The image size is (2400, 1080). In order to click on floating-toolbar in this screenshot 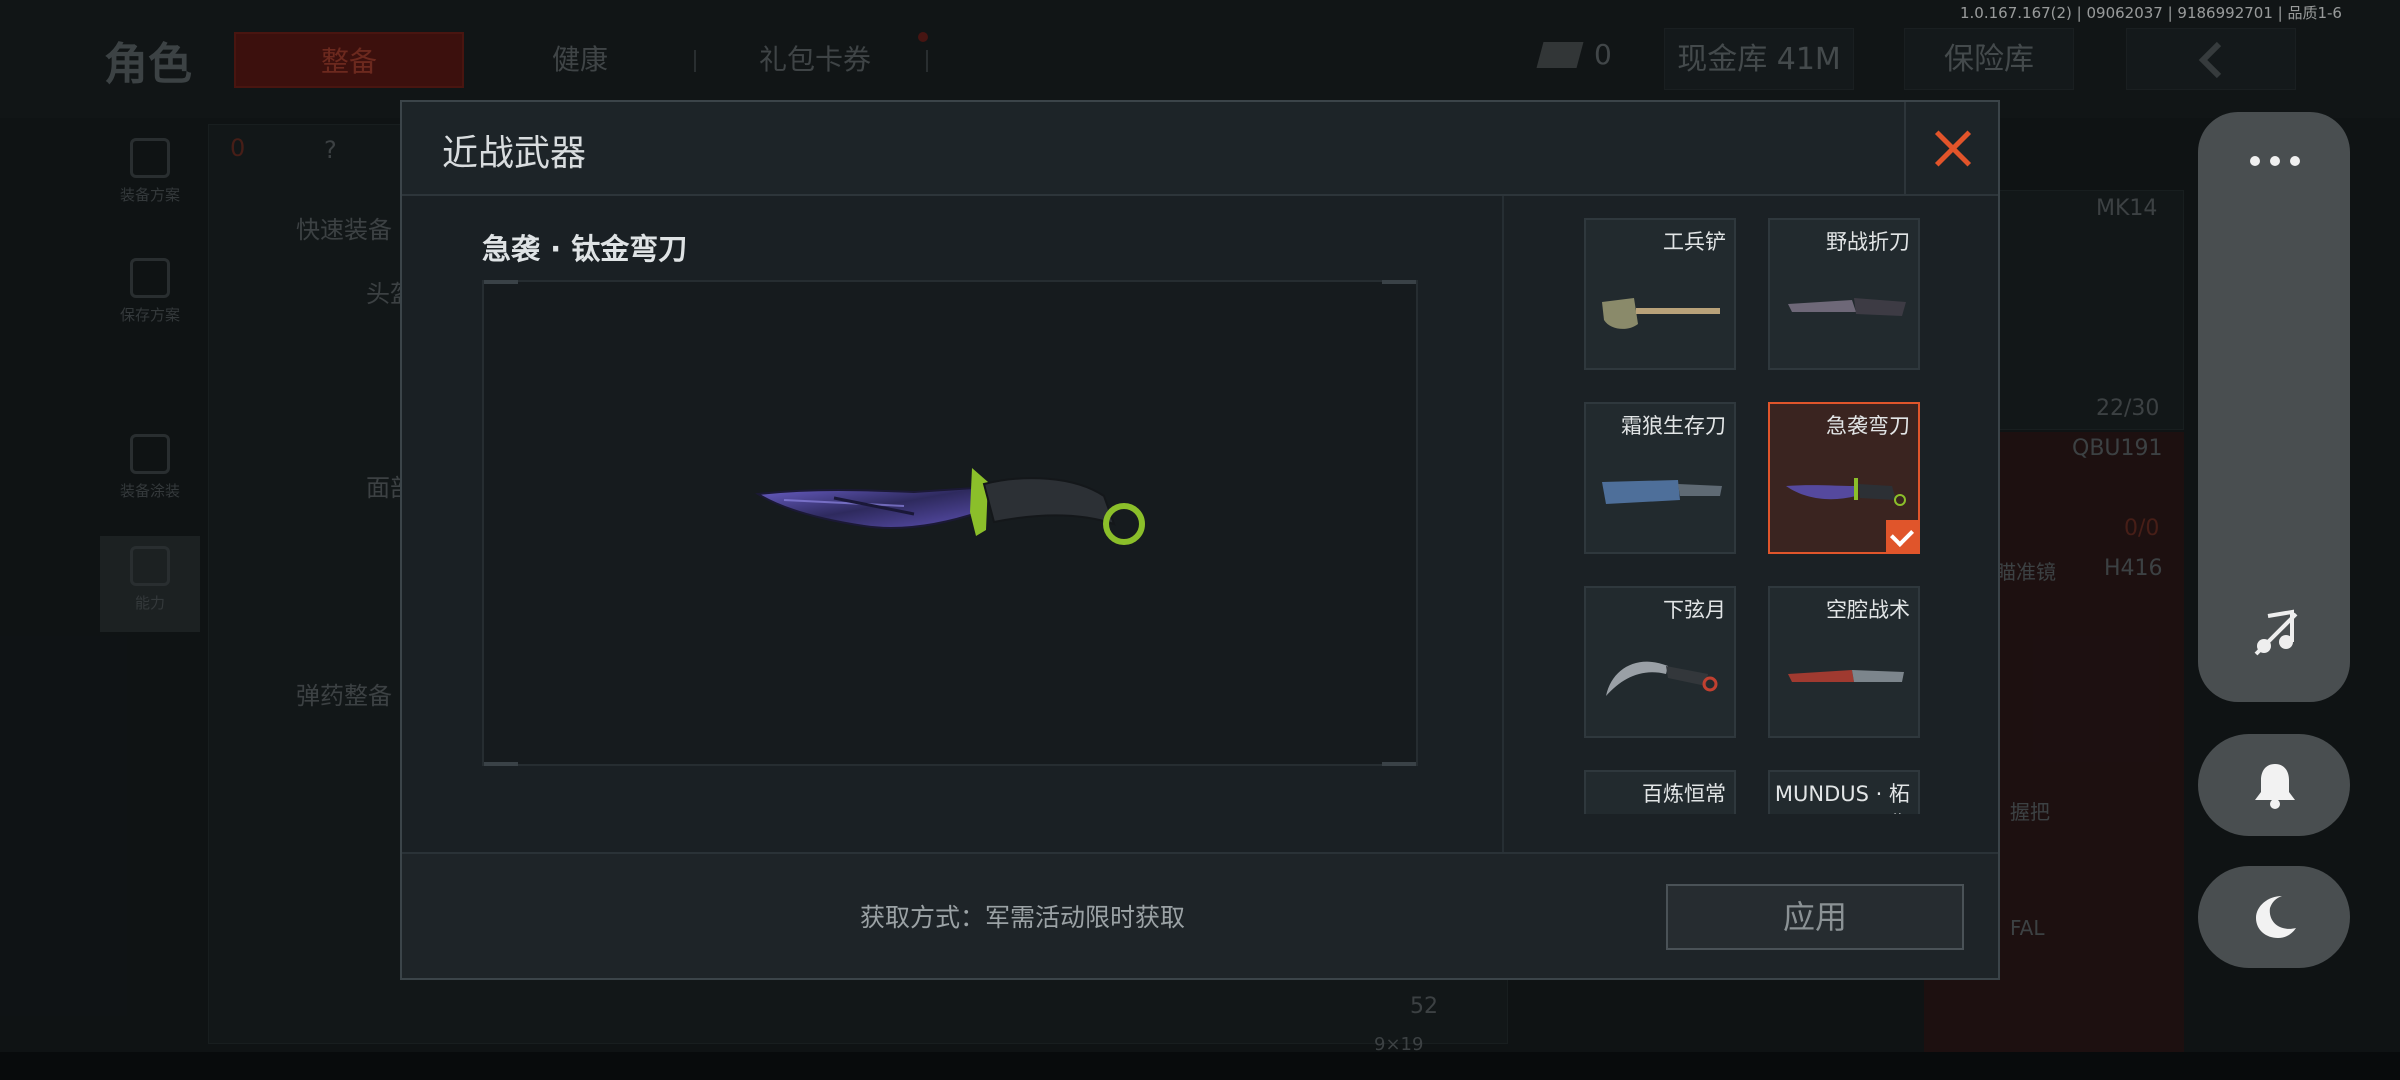, I will do `click(2274, 407)`.